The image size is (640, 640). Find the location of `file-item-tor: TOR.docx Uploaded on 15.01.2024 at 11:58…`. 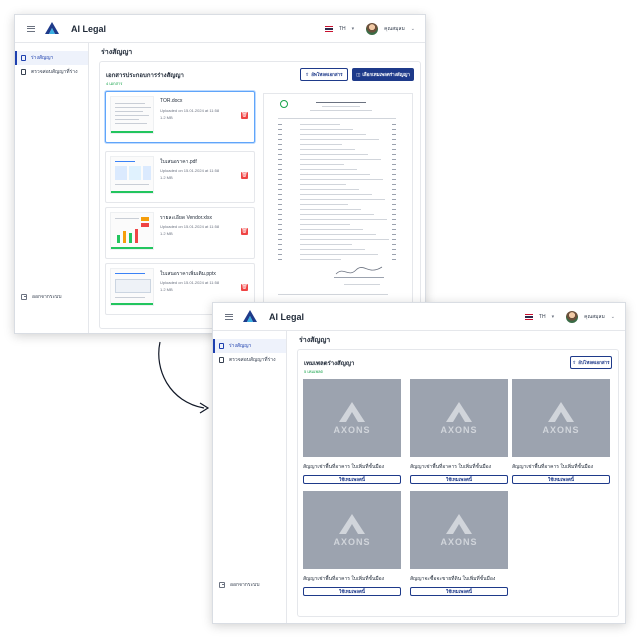

file-item-tor: TOR.docx Uploaded on 15.01.2024 at 11:58… is located at coordinates (180, 117).